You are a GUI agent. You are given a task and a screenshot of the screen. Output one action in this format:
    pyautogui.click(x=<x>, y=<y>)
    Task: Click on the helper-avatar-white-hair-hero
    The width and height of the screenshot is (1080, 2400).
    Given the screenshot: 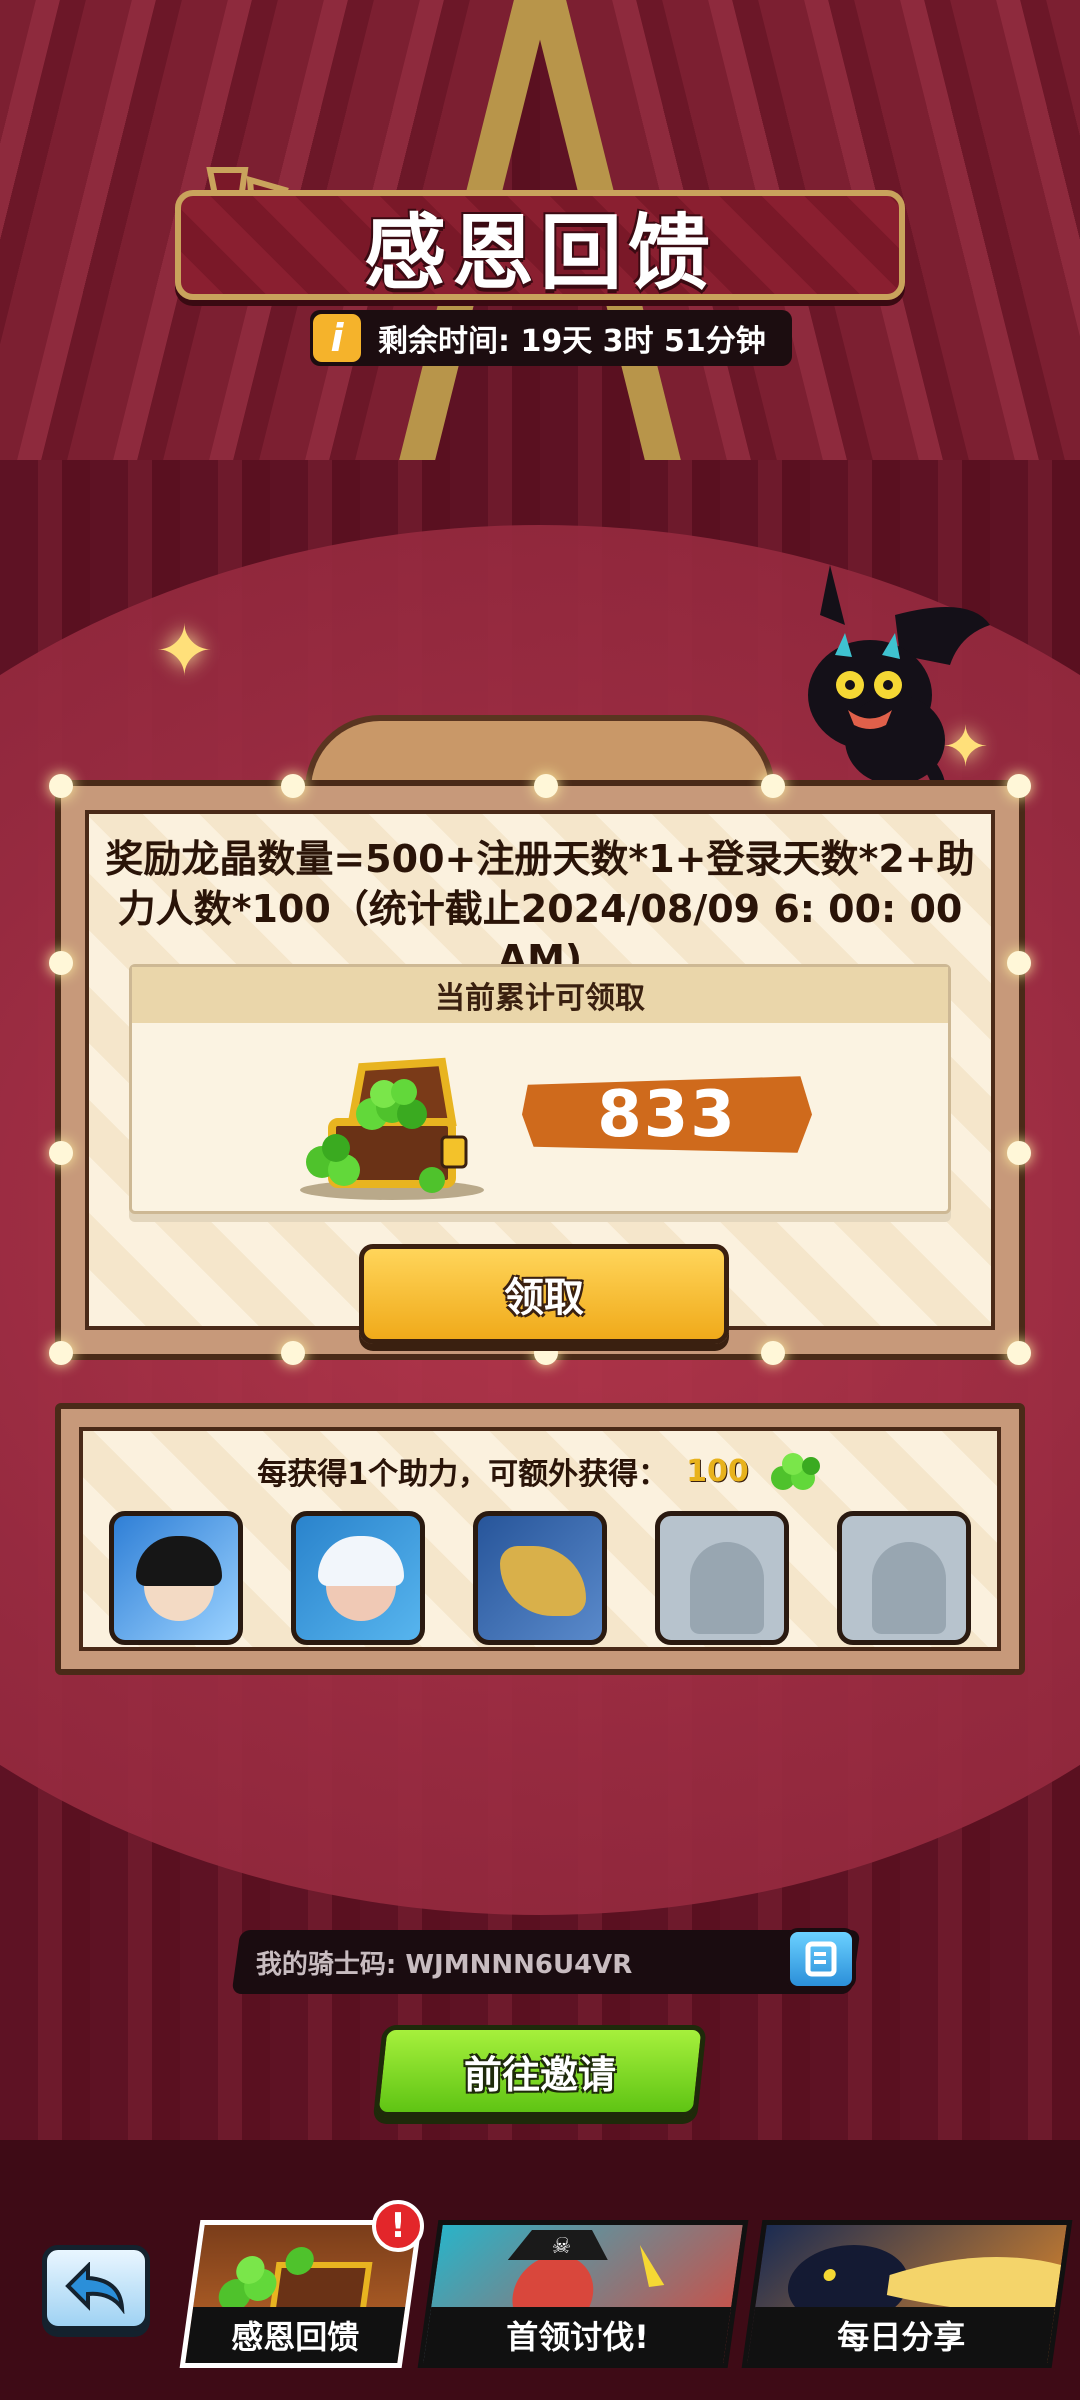 What is the action you would take?
    pyautogui.click(x=358, y=1578)
    